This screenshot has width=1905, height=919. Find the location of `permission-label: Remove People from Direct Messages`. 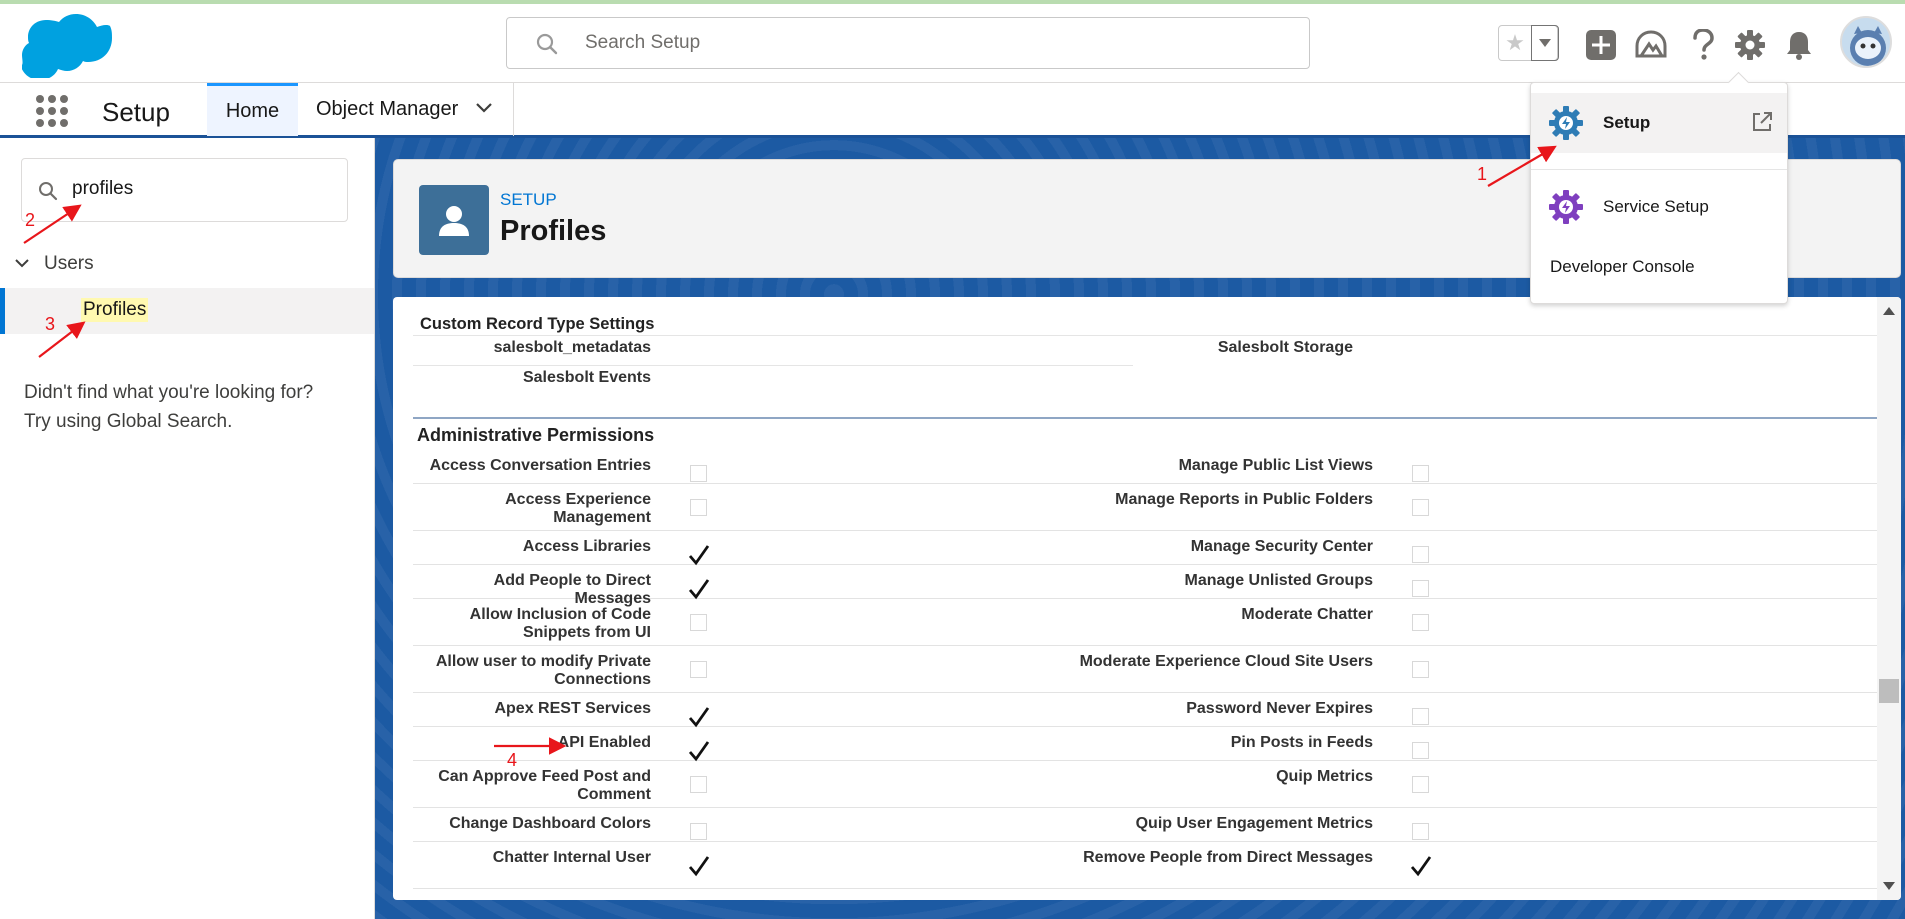

permission-label: Remove People from Direct Messages is located at coordinates (1228, 857).